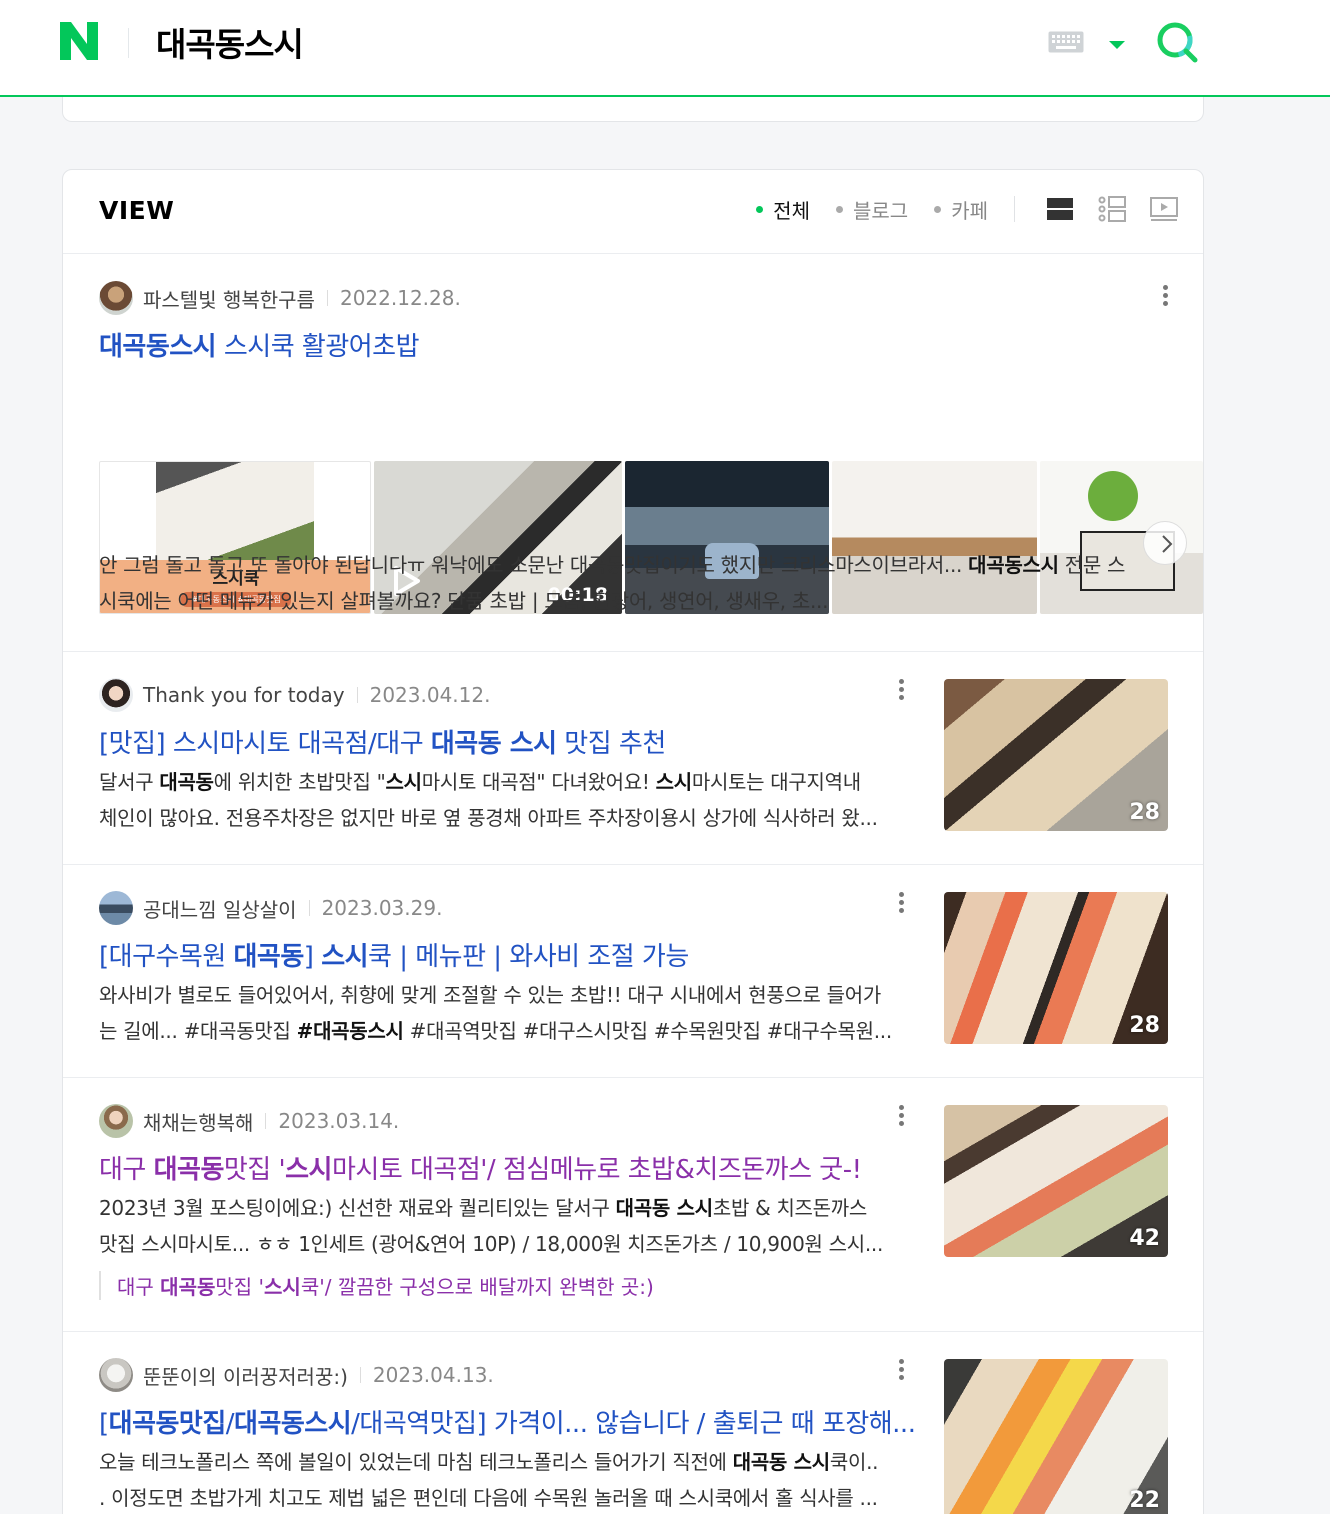 This screenshot has height=1514, width=1330. Describe the element at coordinates (477, 1287) in the screenshot. I see `related-text: 쿡'/ 깔끔한 구성으로 배달까지 완벽한 곳:)` at that location.